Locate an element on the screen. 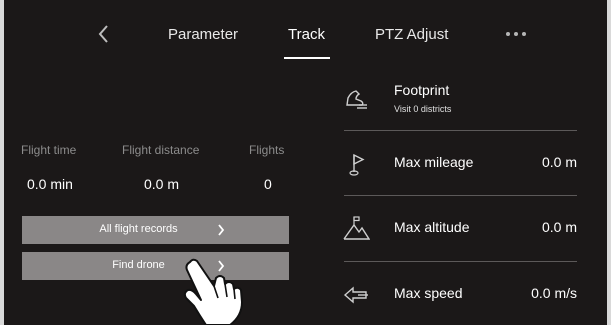  flights-value: 0 is located at coordinates (268, 184).